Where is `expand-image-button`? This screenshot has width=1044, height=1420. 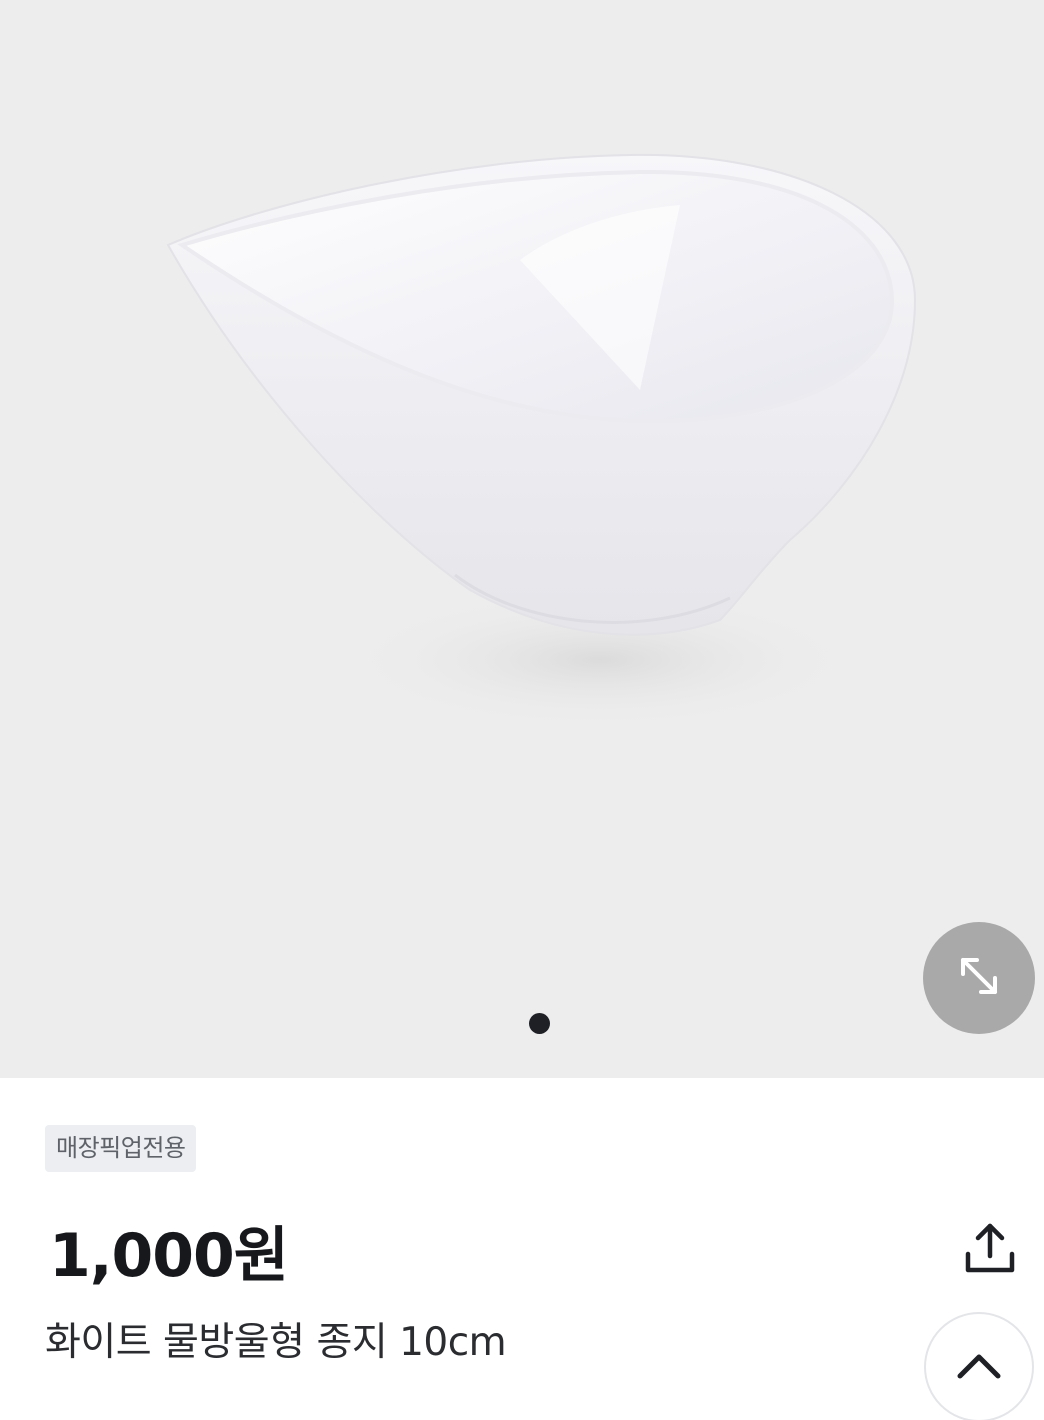
expand-image-button is located at coordinates (979, 978).